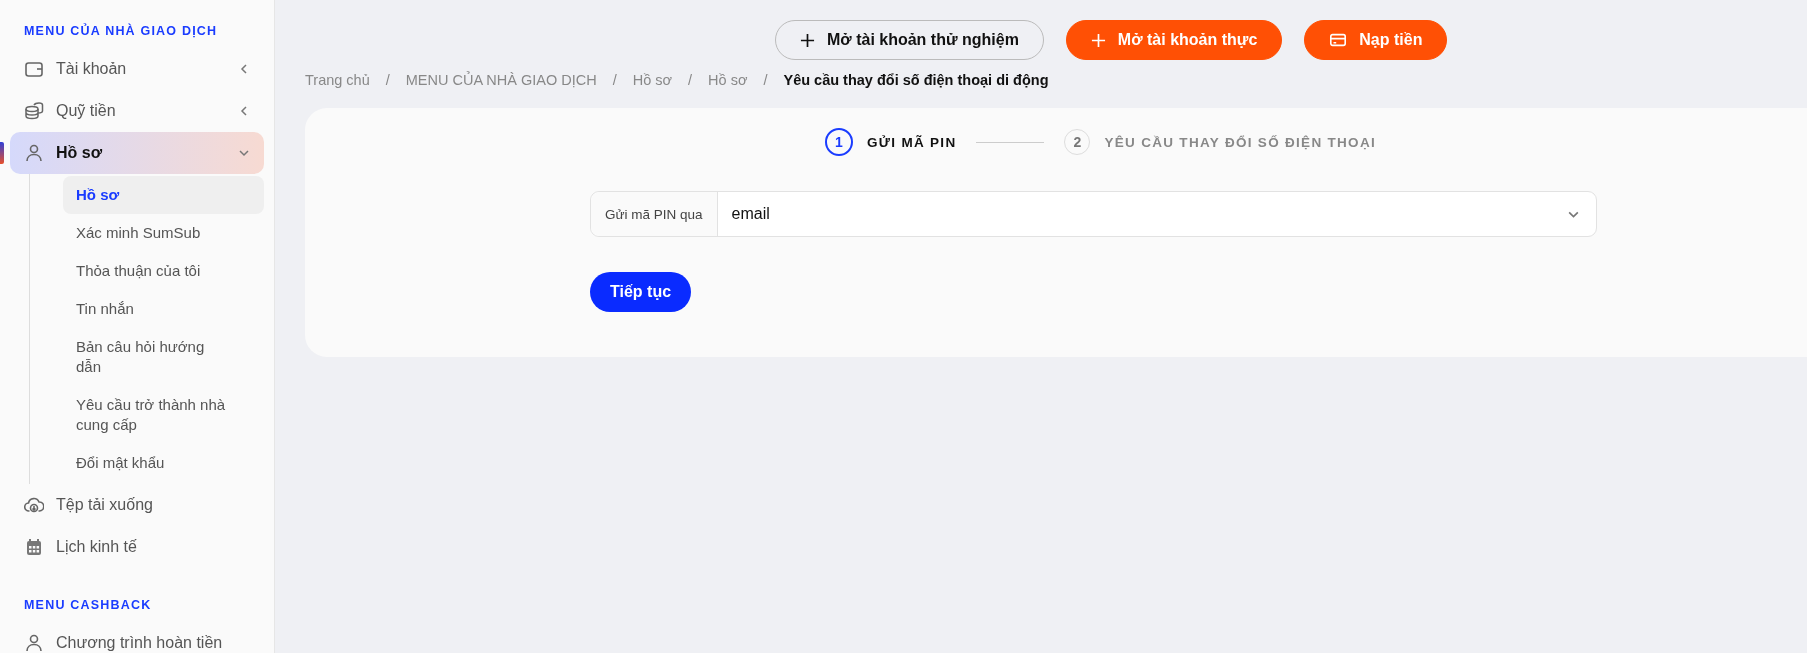 The height and width of the screenshot is (653, 1807). What do you see at coordinates (1240, 142) in the screenshot?
I see `step-label: YÊU CẦU THAY ĐỔI SỐ ĐIỆN THOẠI` at bounding box center [1240, 142].